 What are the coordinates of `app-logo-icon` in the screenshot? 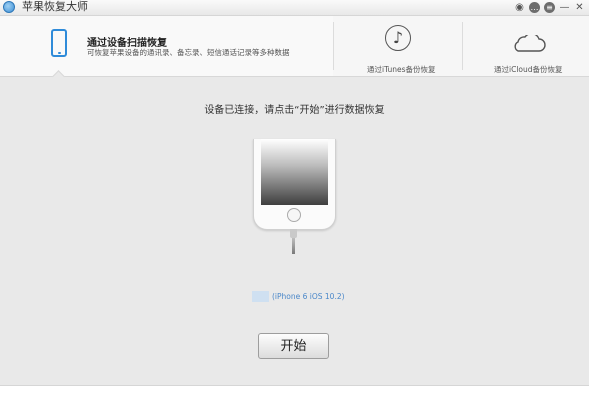 It's located at (9, 7).